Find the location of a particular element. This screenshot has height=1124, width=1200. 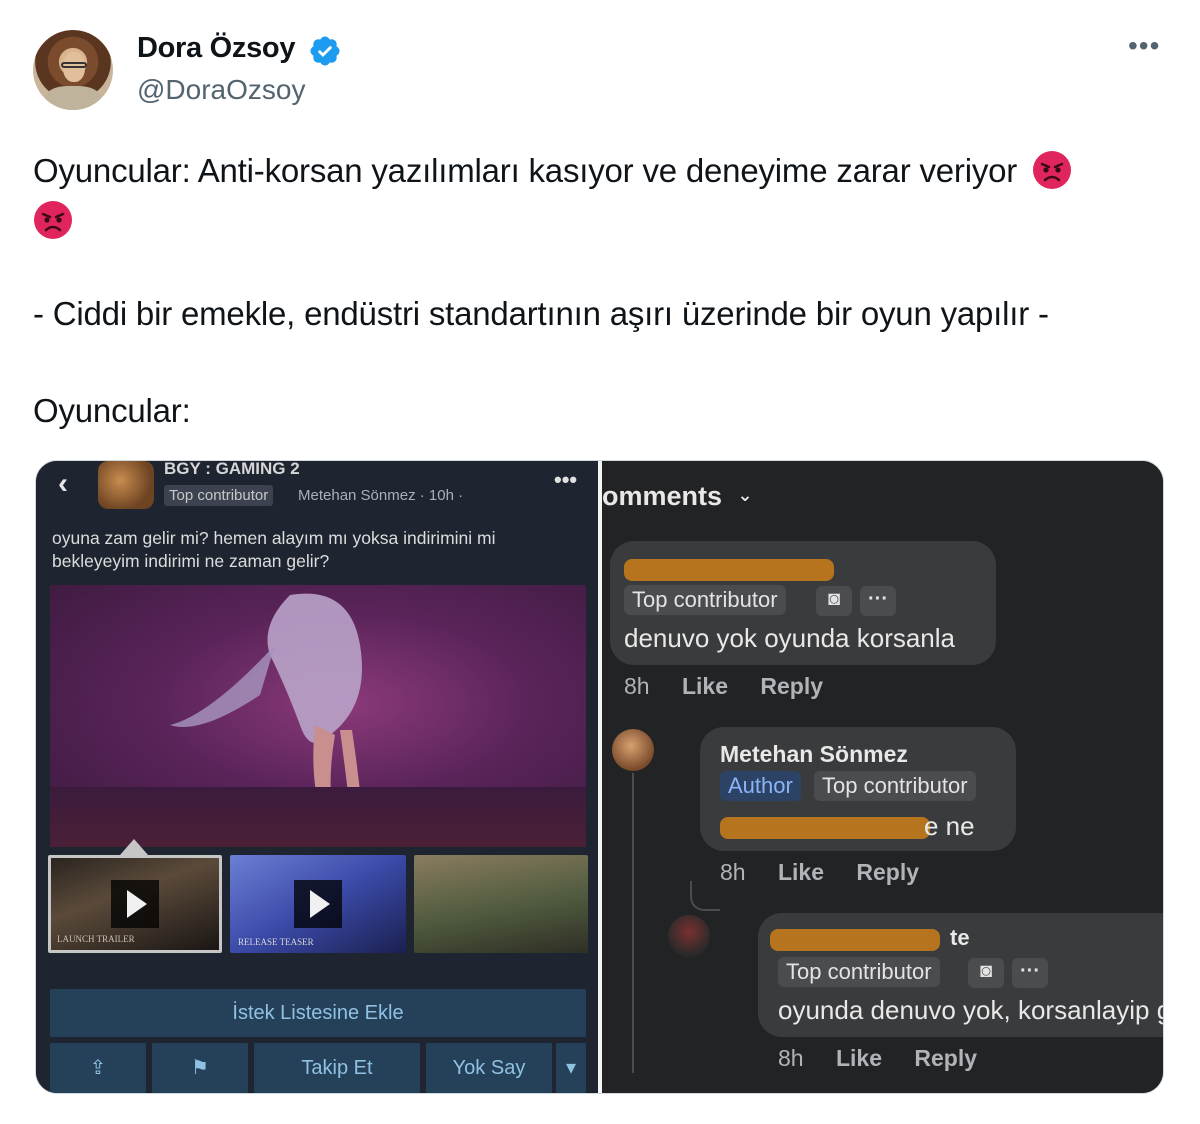

share-icon: ⇪ is located at coordinates (98, 1068).